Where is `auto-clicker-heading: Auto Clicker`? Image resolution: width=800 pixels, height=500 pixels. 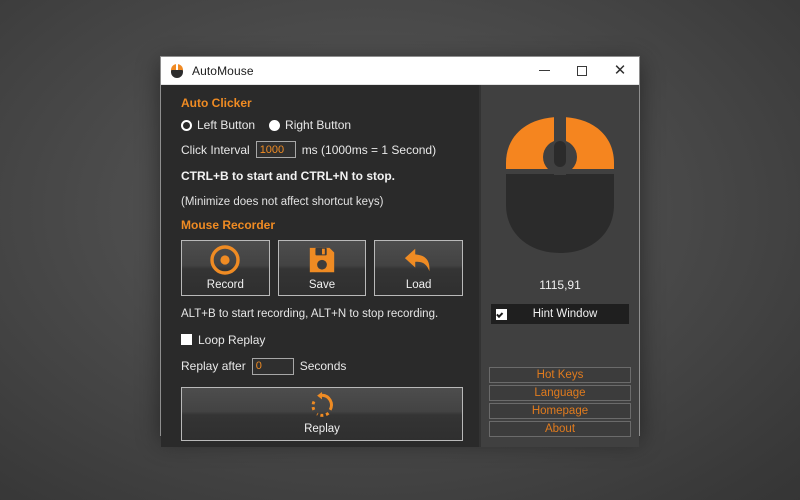
auto-clicker-heading: Auto Clicker is located at coordinates (216, 103).